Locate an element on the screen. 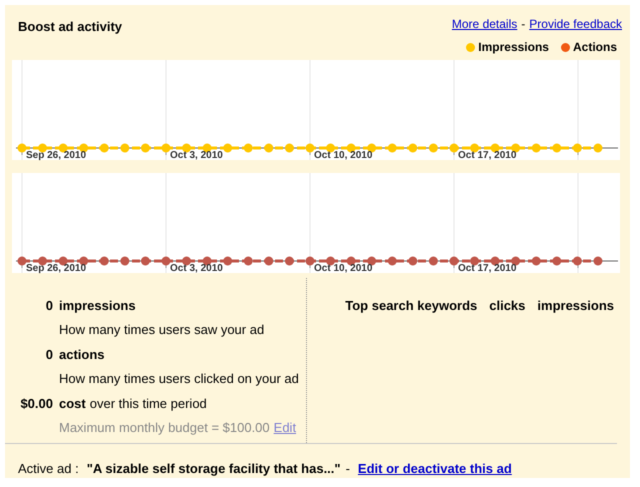  stat-label: actions is located at coordinates (82, 355).